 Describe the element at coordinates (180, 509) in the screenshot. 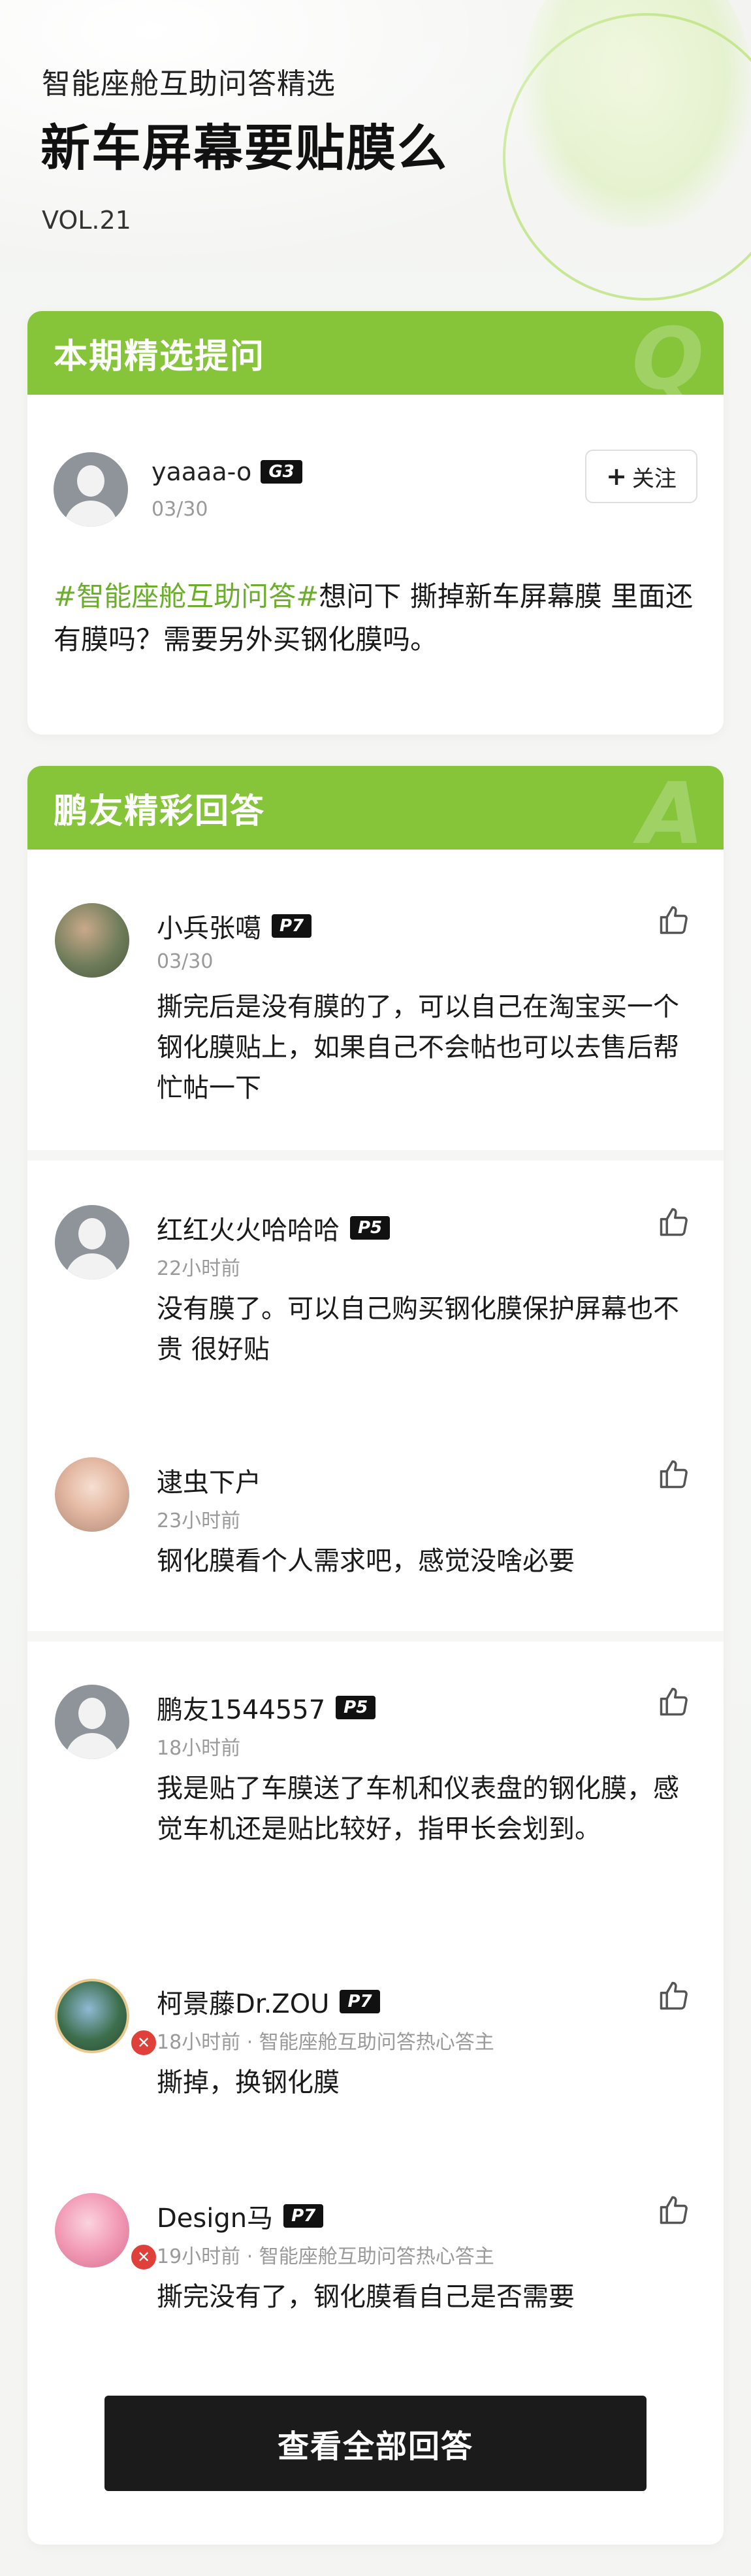

I see `question-date: 03/30` at that location.